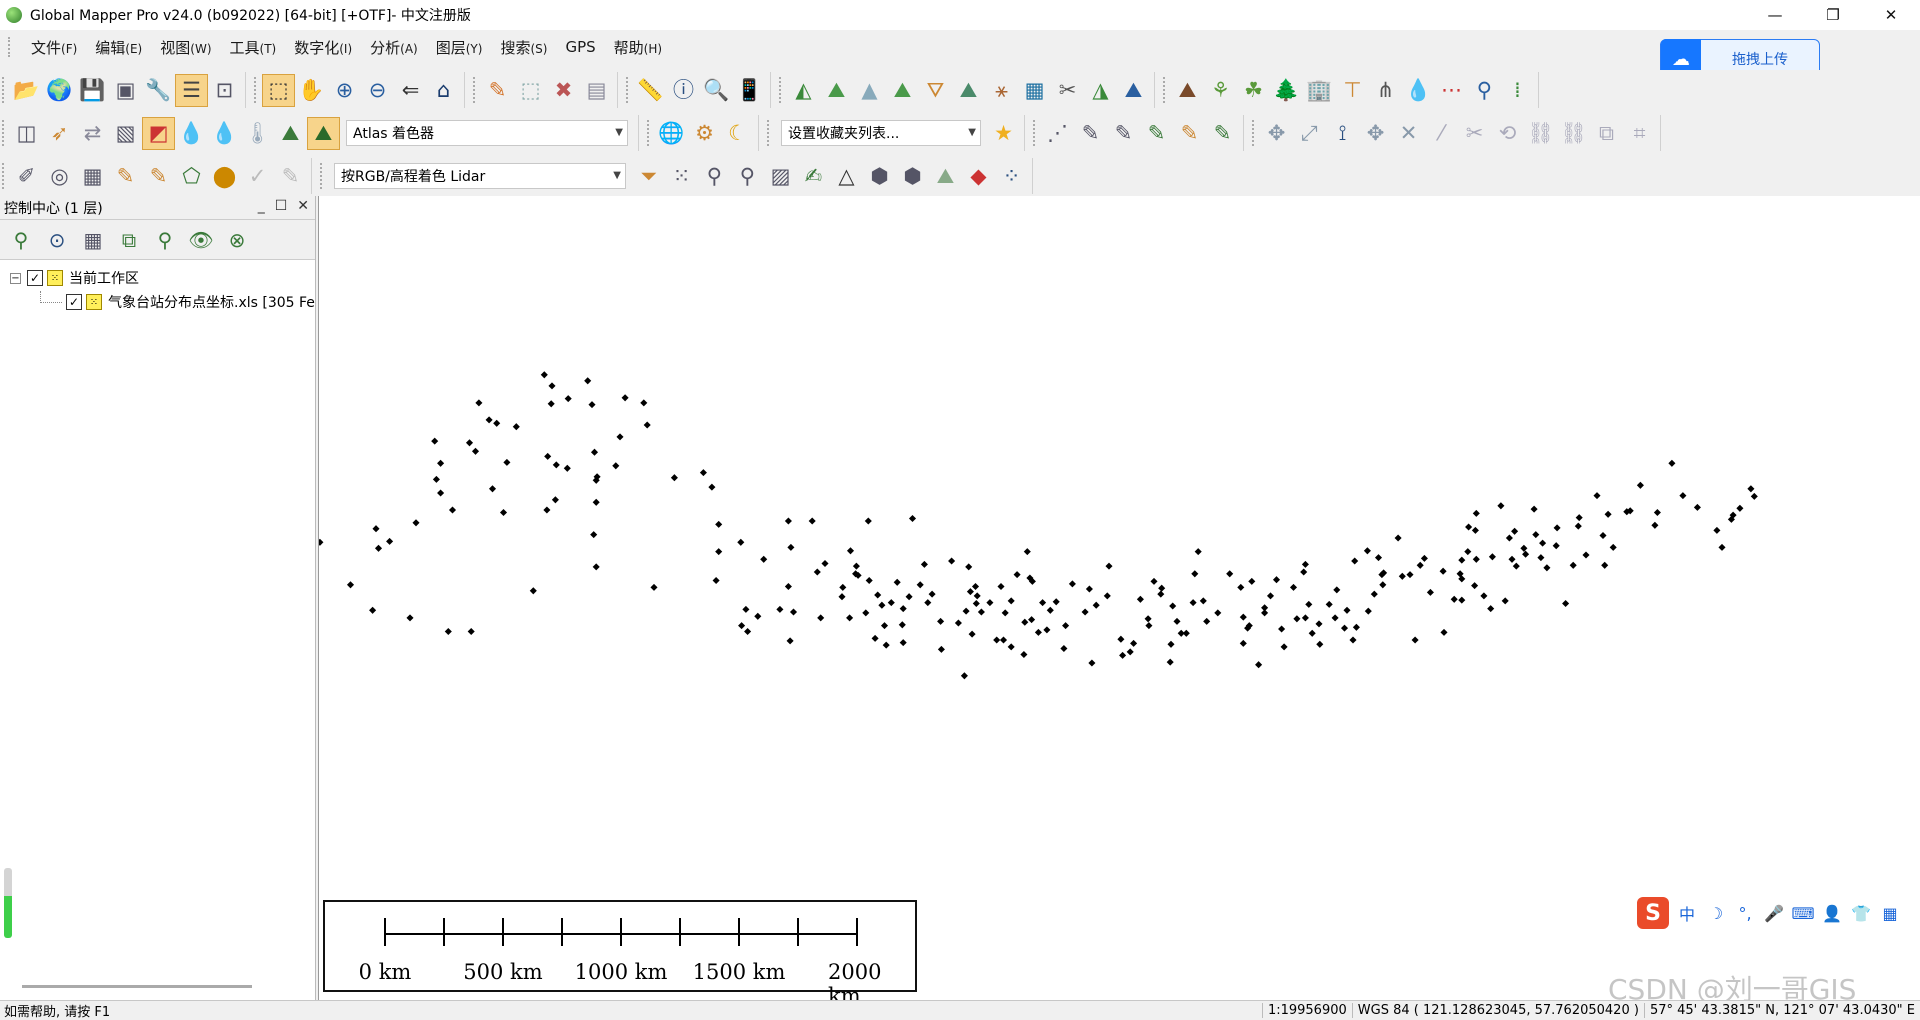 This screenshot has width=1920, height=1020. What do you see at coordinates (57, 240) in the screenshot?
I see `options-icon: ⊙` at bounding box center [57, 240].